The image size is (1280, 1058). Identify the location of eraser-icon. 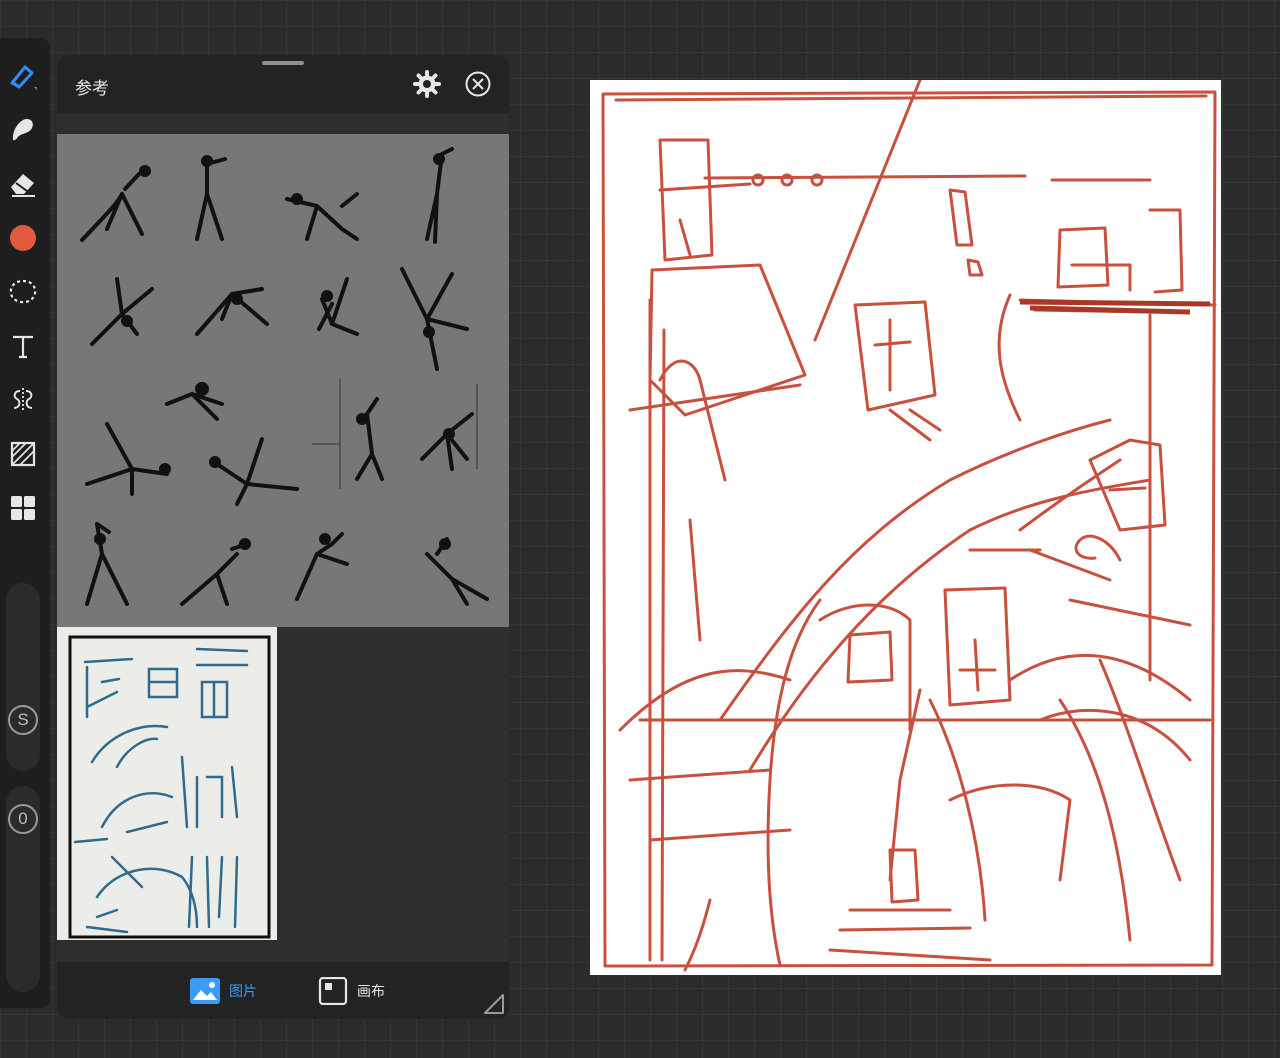
(23, 185).